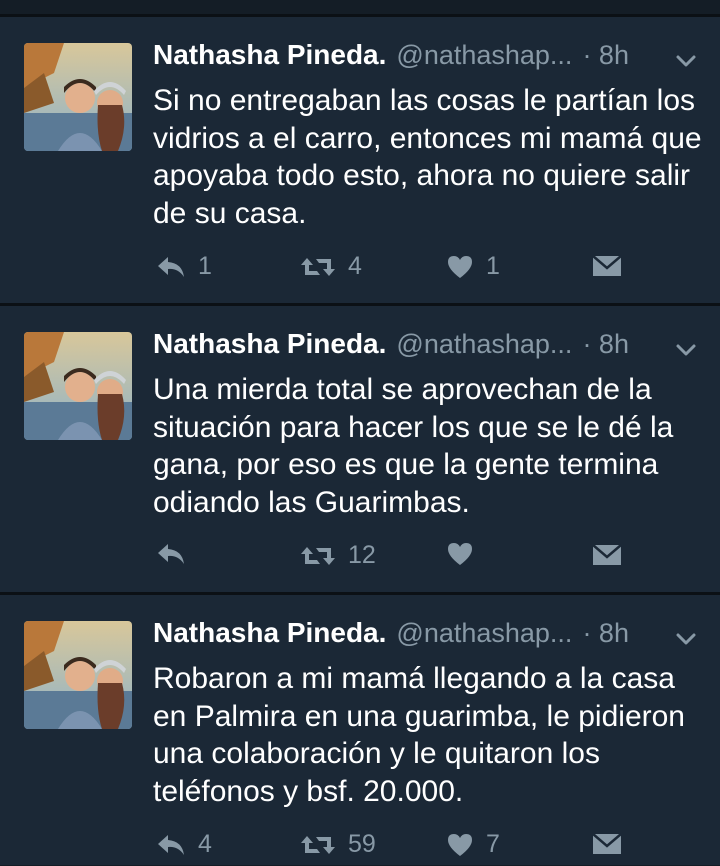 This screenshot has width=720, height=866. I want to click on retweet-count: 12, so click(362, 555).